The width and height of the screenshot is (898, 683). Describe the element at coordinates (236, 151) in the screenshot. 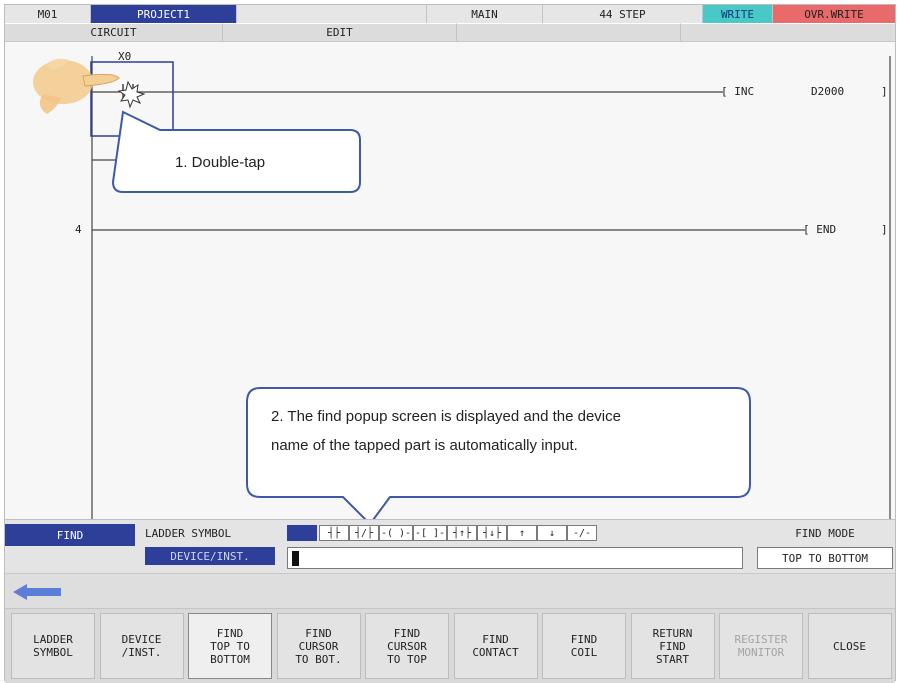

I see `callout-1-shape` at that location.